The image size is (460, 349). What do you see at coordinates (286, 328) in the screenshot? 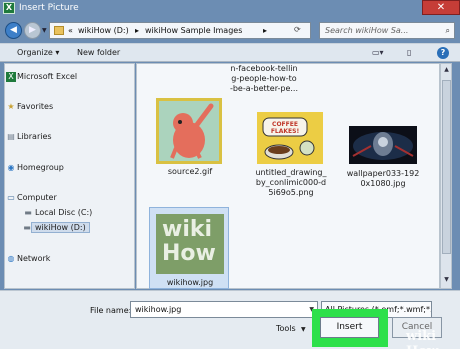
I see `tools-button: Tools` at bounding box center [286, 328].